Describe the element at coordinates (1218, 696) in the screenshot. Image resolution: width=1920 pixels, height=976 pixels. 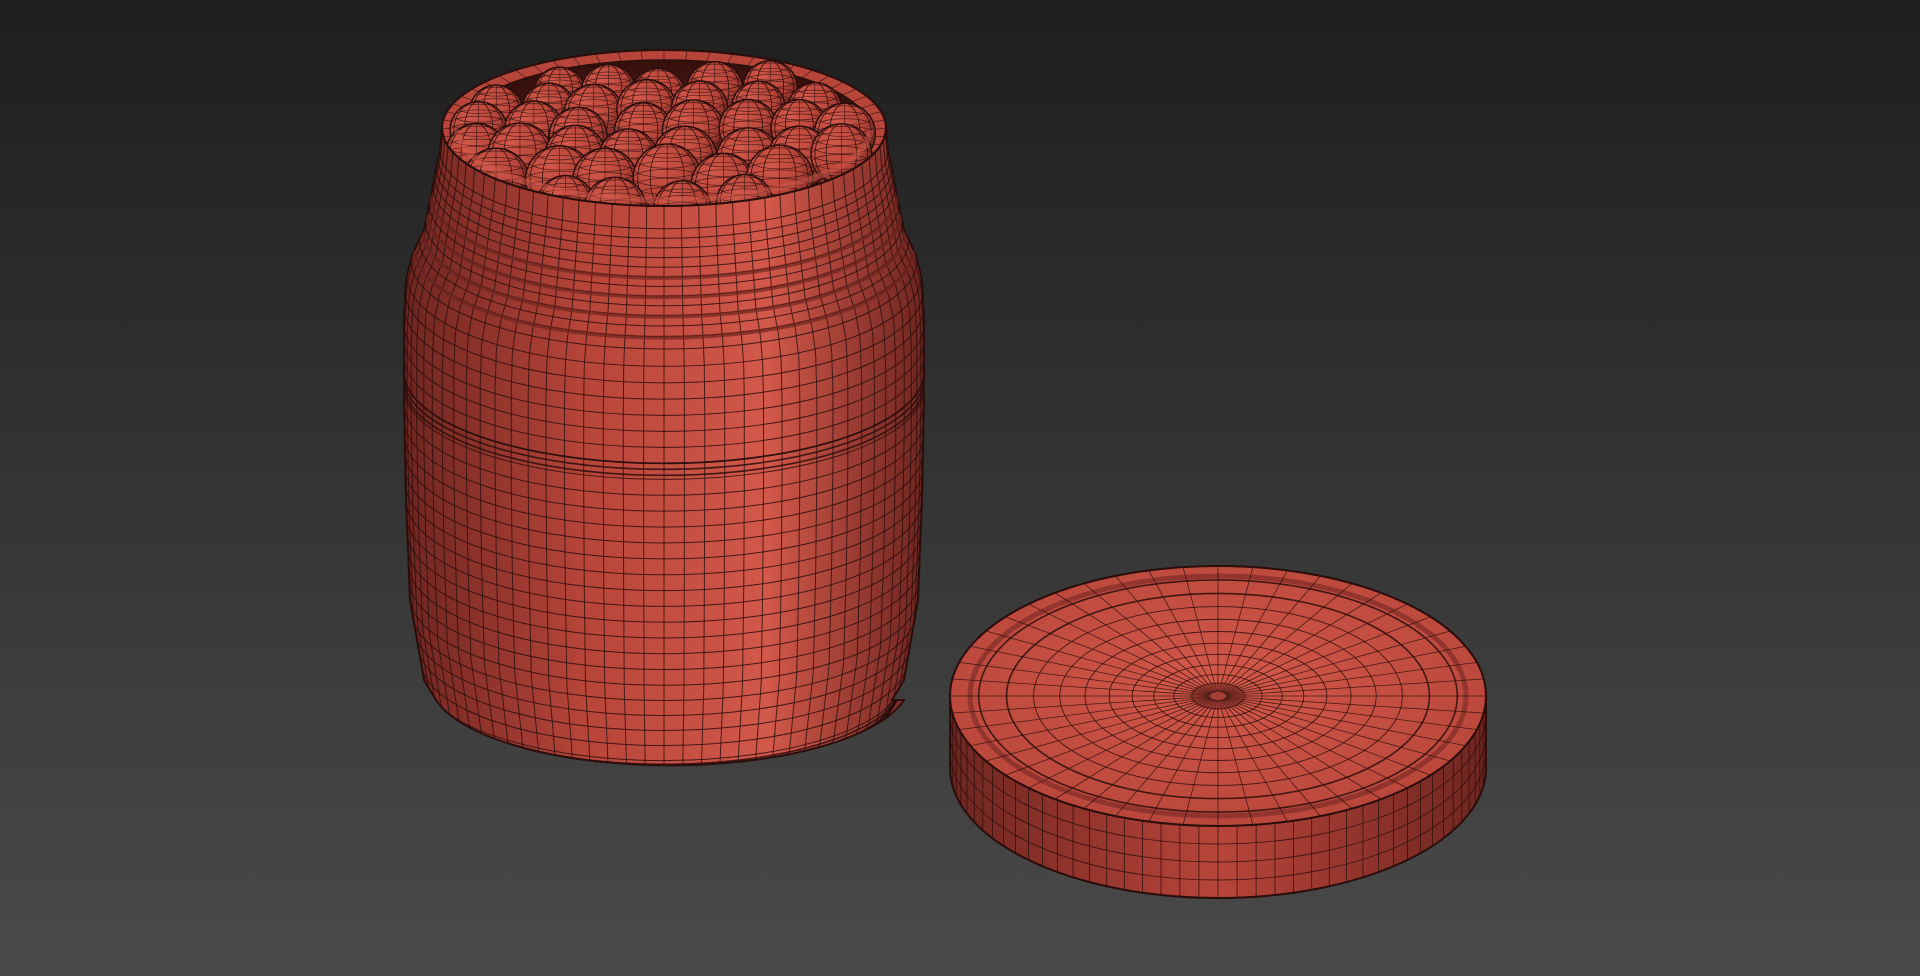
I see `lid-wireframe` at that location.